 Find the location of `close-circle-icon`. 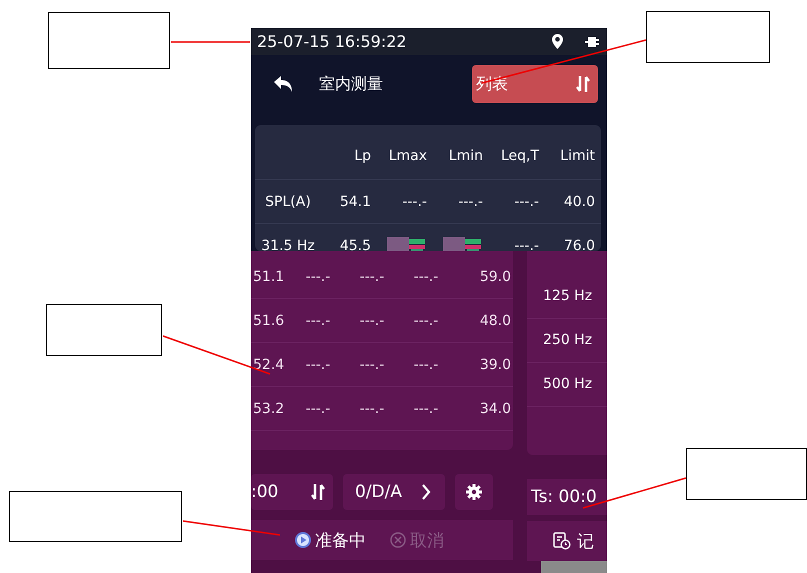

close-circle-icon is located at coordinates (398, 540).